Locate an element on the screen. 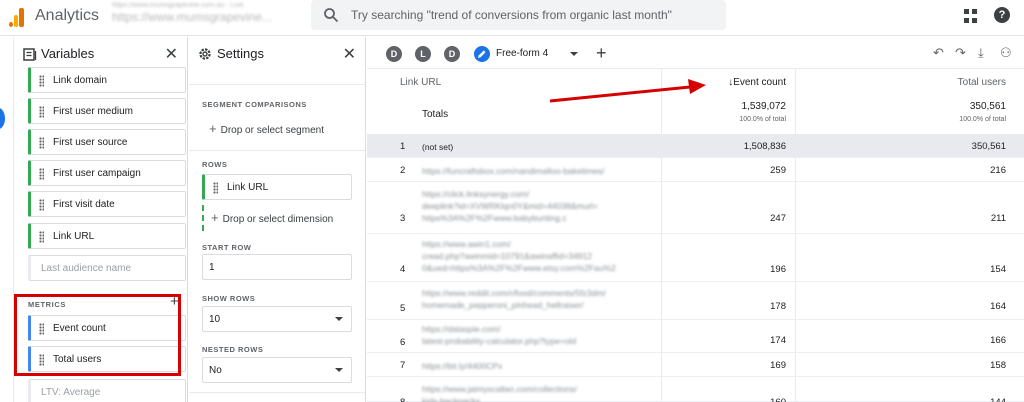 The width and height of the screenshot is (1024, 402). dimension-chip: First user campaign is located at coordinates (107, 173).